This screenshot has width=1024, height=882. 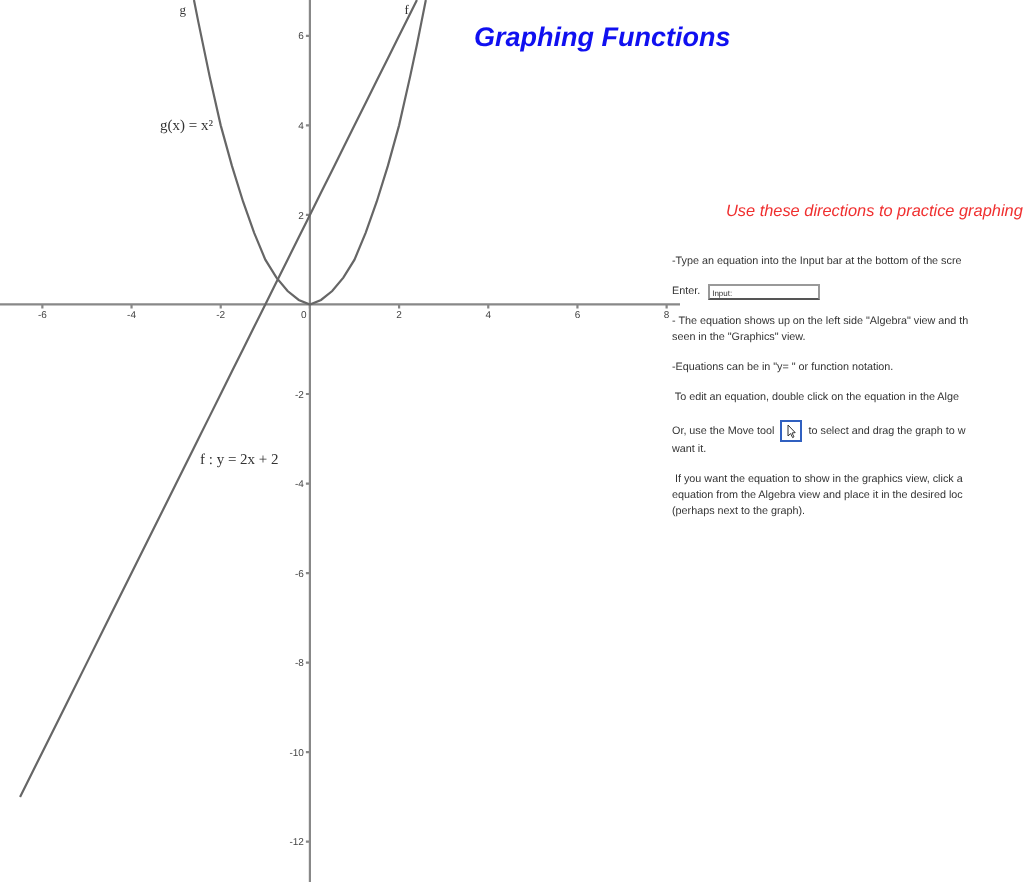 What do you see at coordinates (602, 37) in the screenshot?
I see `page-title: Graphing Functions` at bounding box center [602, 37].